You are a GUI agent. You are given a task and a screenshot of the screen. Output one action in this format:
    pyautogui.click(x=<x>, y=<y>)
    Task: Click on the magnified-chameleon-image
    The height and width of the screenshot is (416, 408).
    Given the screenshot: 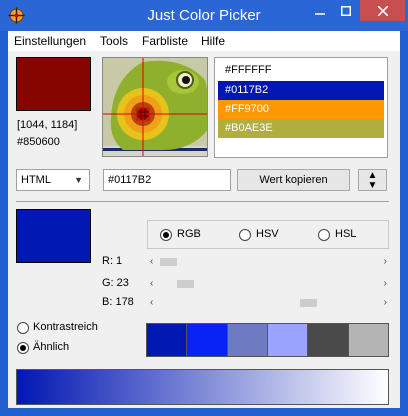 What is the action you would take?
    pyautogui.click(x=155, y=107)
    